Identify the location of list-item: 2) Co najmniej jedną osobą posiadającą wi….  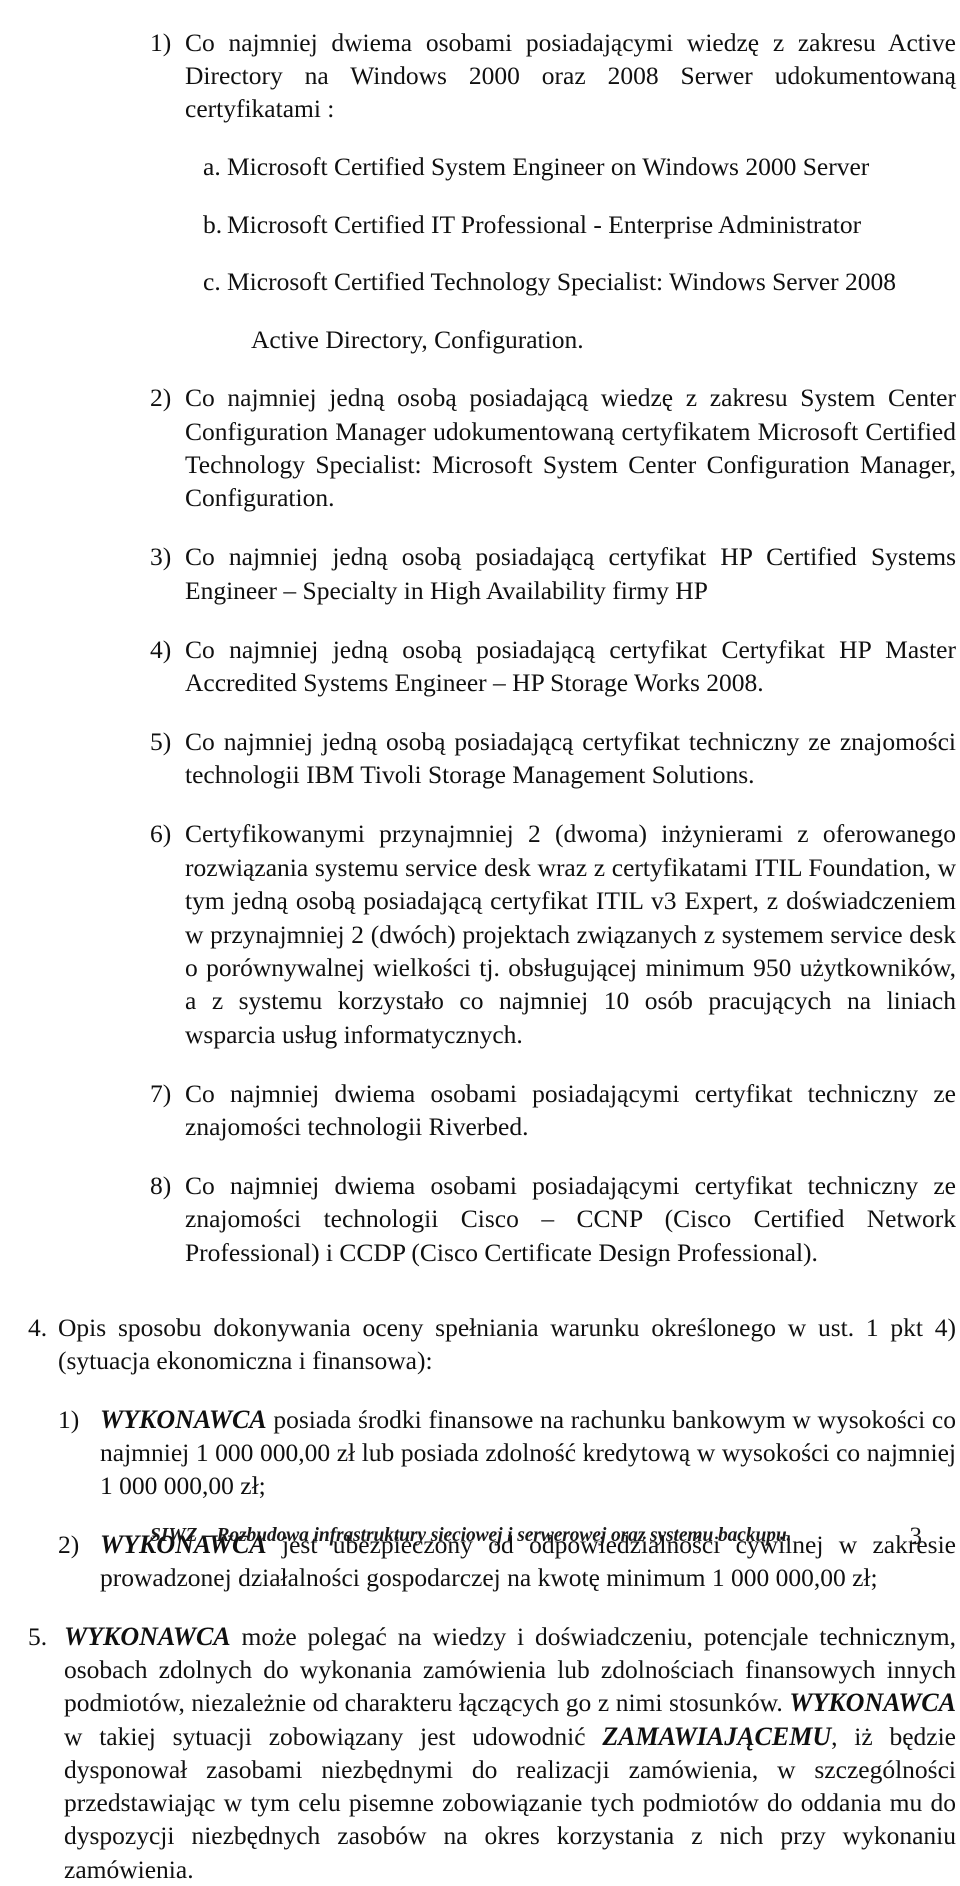
(553, 448).